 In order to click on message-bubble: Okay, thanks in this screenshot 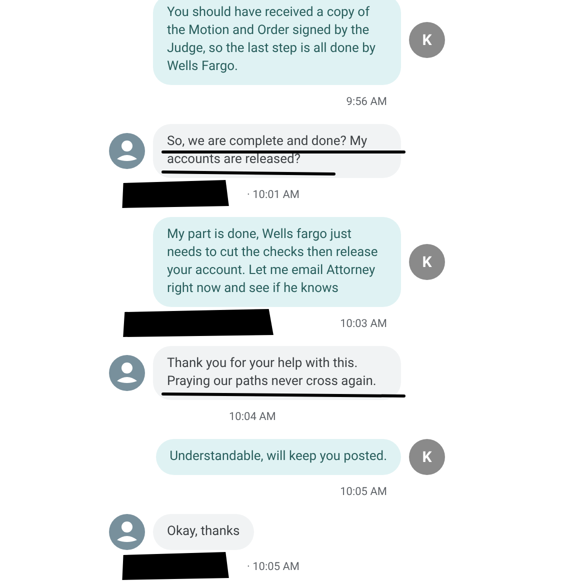, I will do `click(203, 532)`.